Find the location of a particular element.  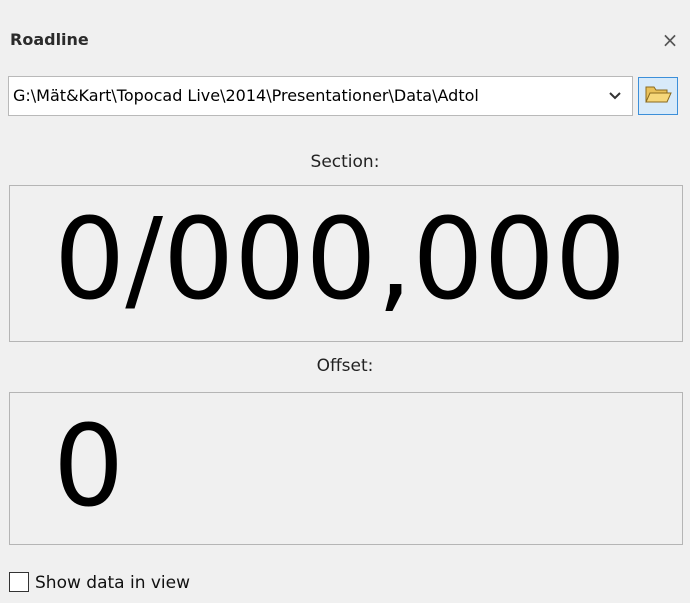

title-bar: Roadline × is located at coordinates (345, 40).